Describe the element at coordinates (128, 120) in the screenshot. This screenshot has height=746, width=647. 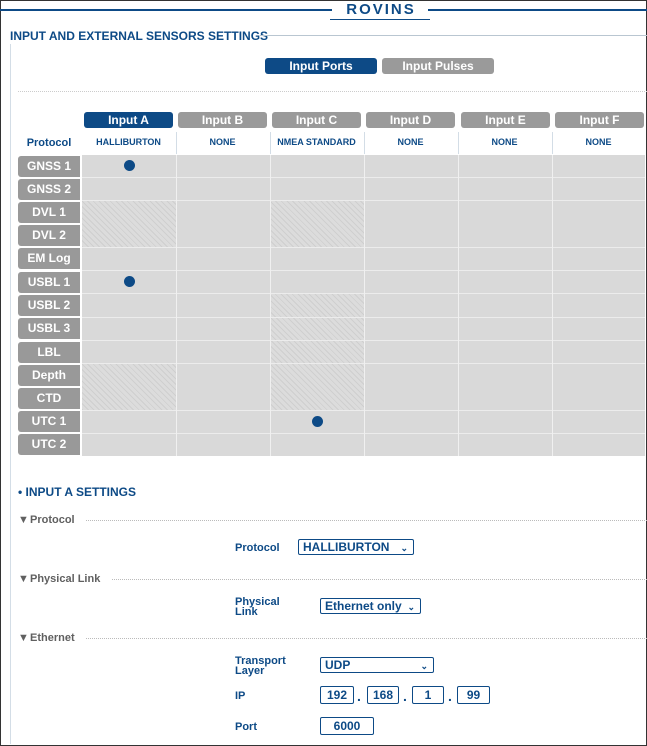
I see `input-a-header: Input A` at that location.